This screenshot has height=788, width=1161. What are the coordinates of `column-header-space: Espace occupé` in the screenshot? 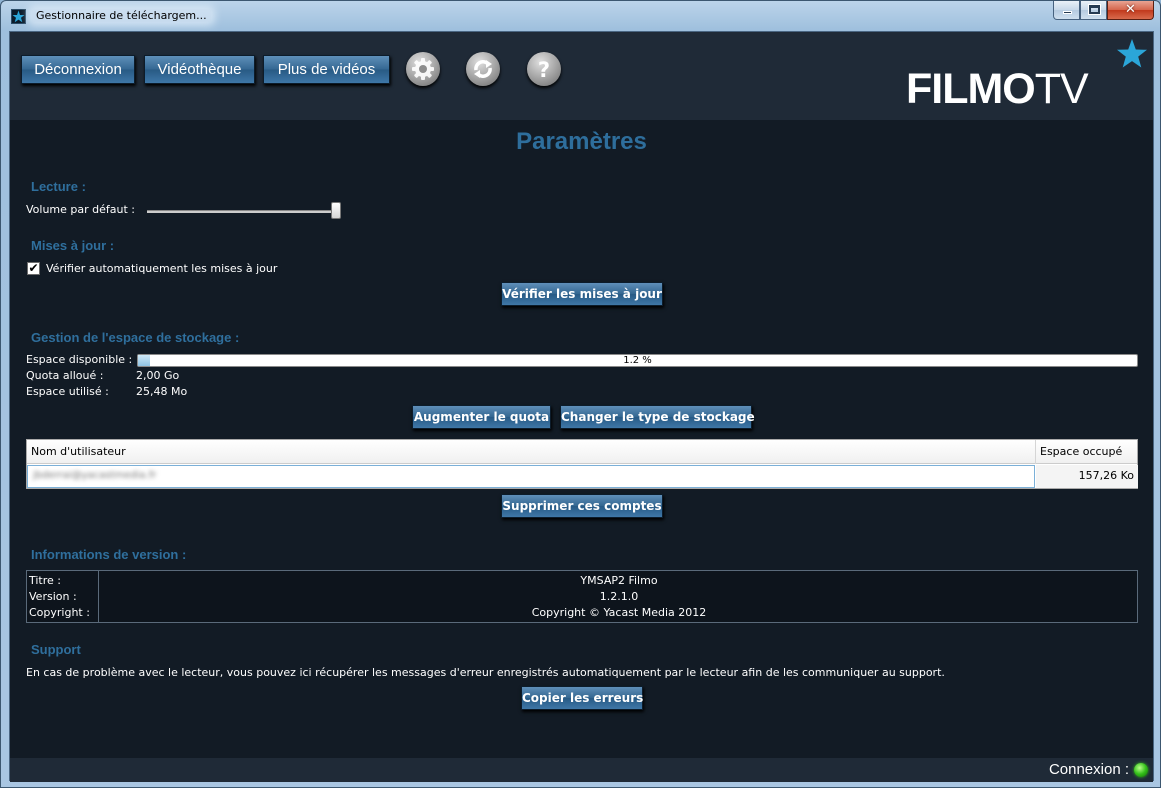 It's located at (1081, 451).